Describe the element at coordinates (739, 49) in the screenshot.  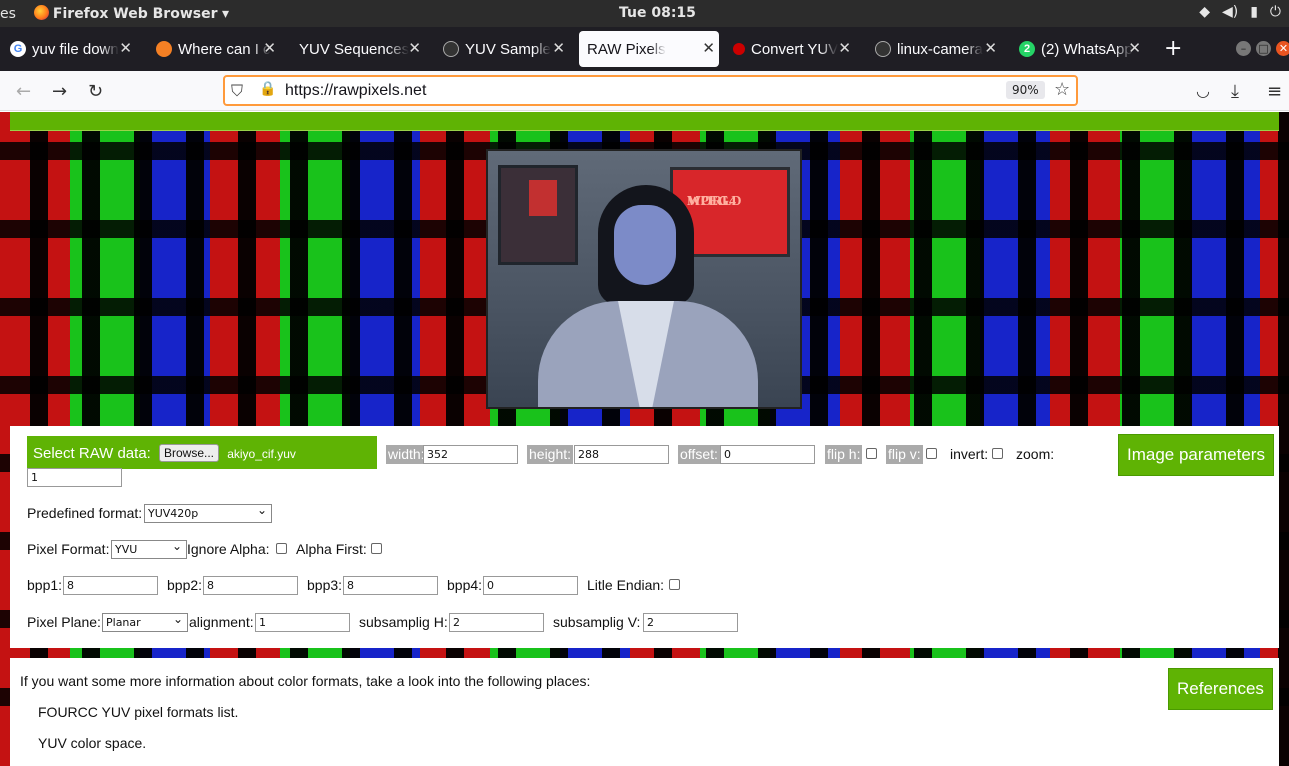
I see `red-icon` at that location.